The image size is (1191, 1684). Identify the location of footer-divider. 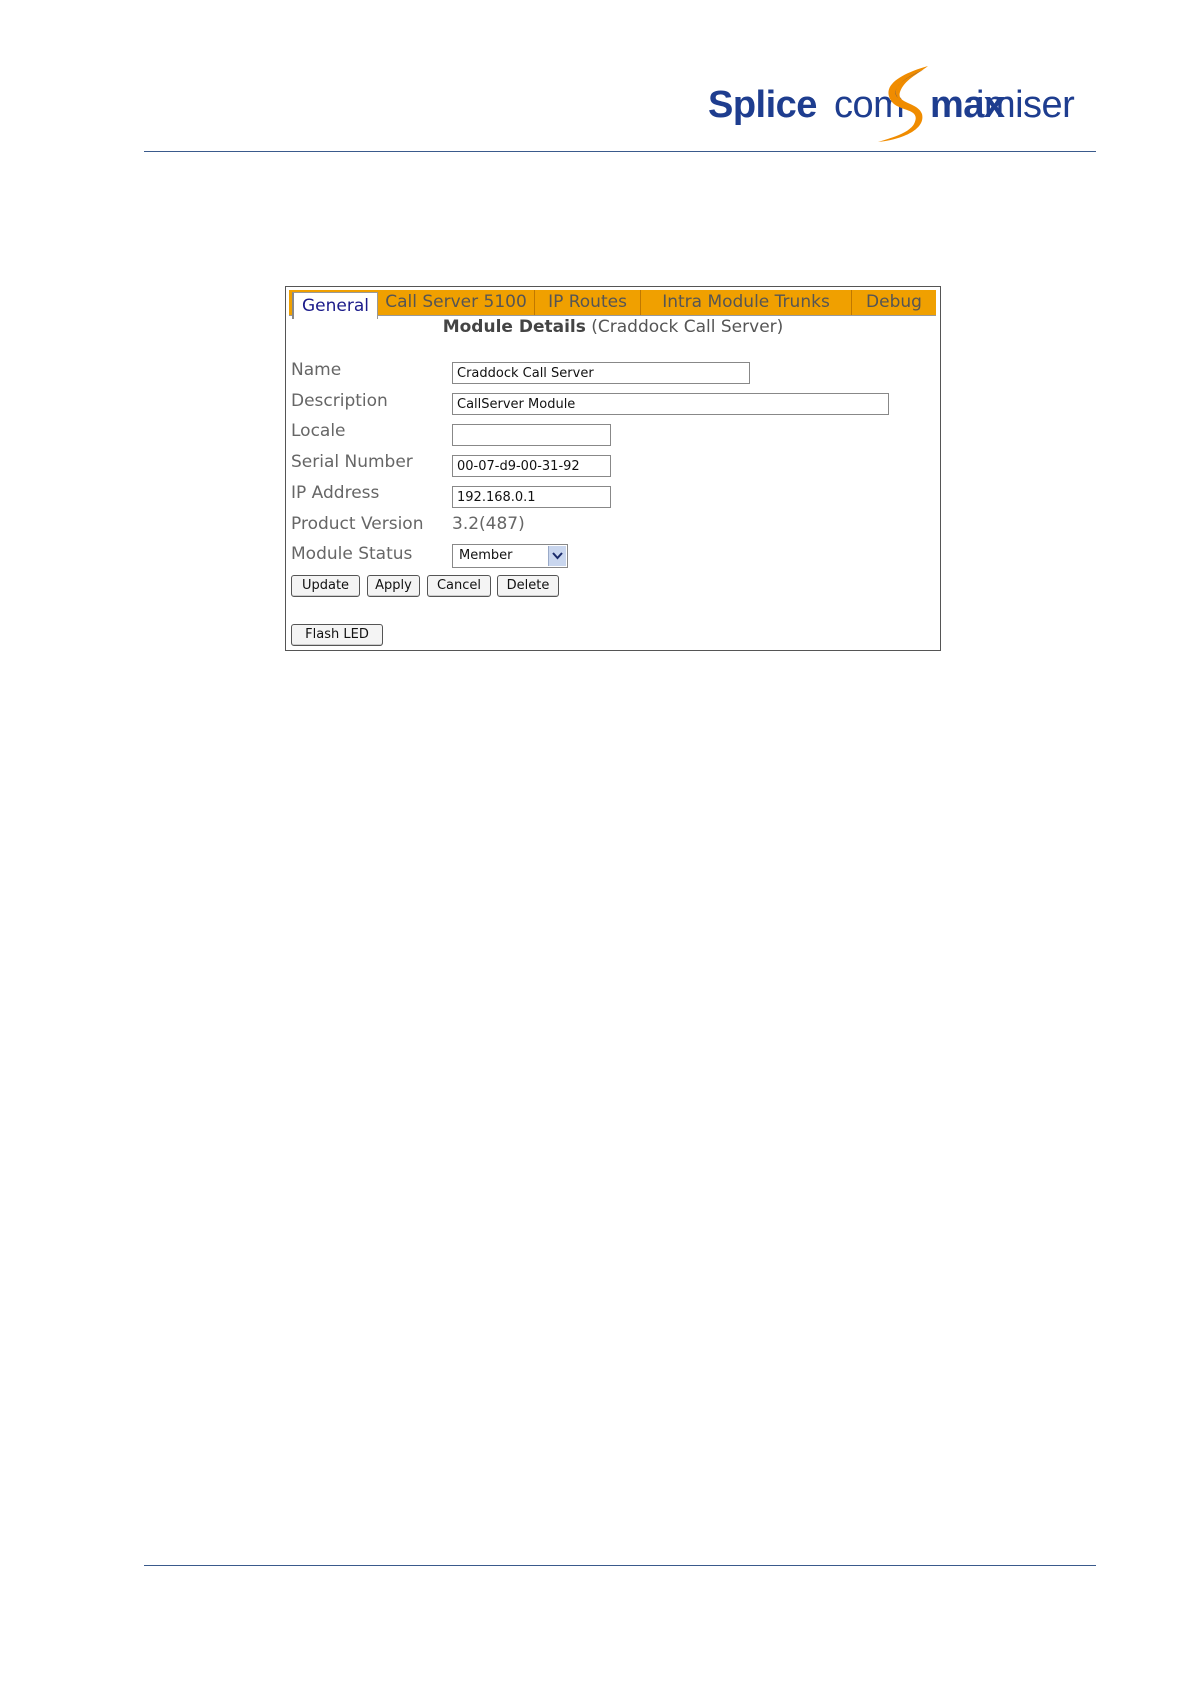
(620, 1565).